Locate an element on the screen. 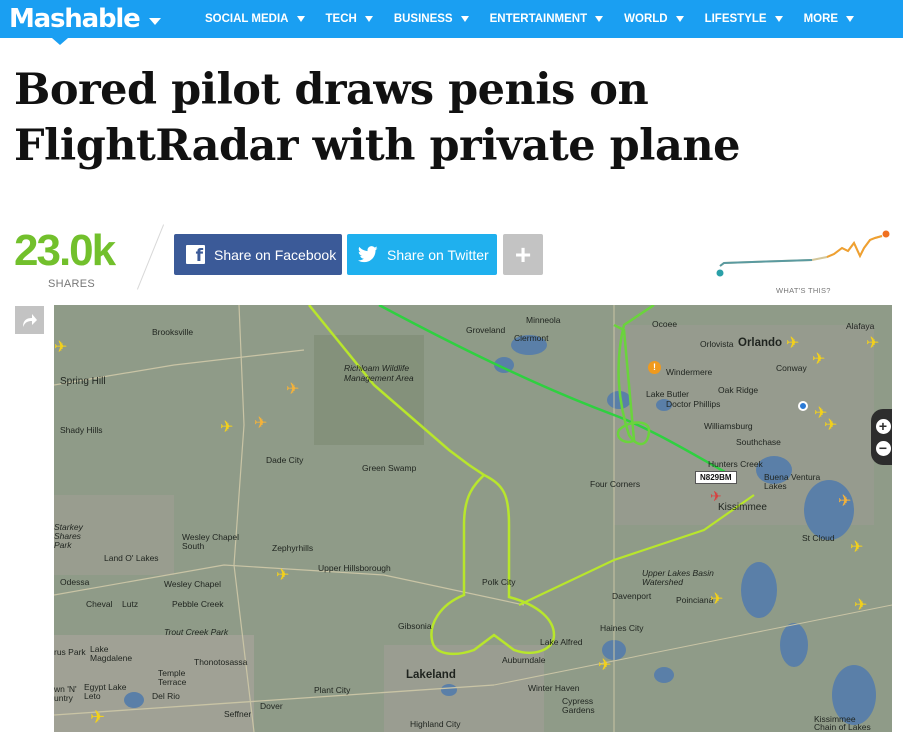 This screenshot has width=903, height=732. whats-this-link: WHAT'S THIS? is located at coordinates (803, 290).